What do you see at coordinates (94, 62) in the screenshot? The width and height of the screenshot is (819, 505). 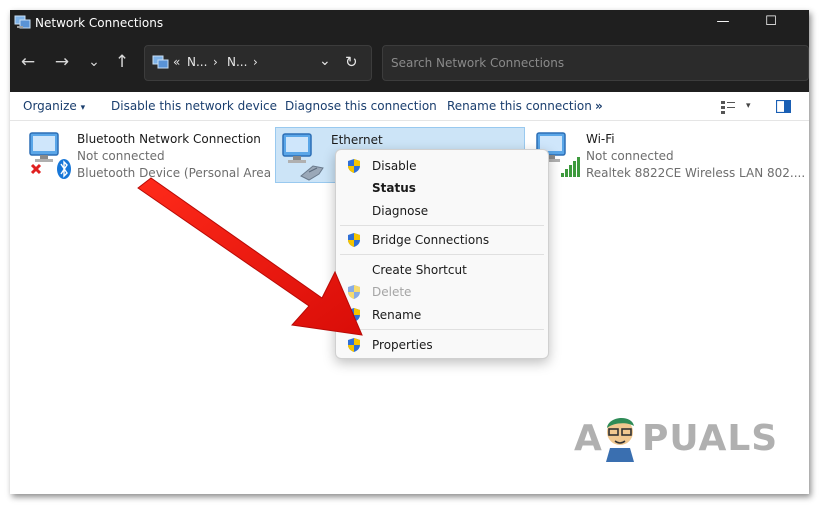 I see `recent-locations-button: ⌄` at bounding box center [94, 62].